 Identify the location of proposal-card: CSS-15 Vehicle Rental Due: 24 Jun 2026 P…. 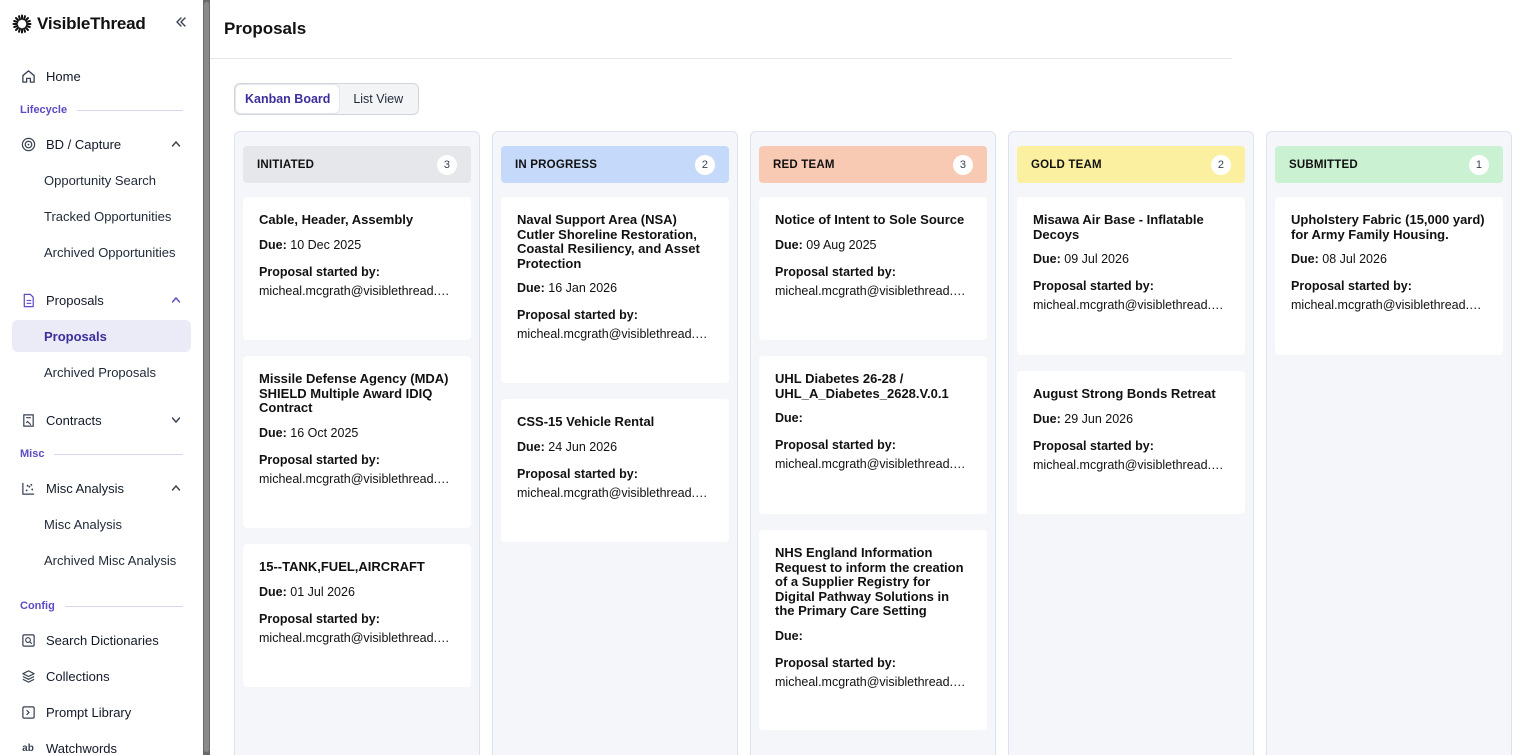
(615, 470).